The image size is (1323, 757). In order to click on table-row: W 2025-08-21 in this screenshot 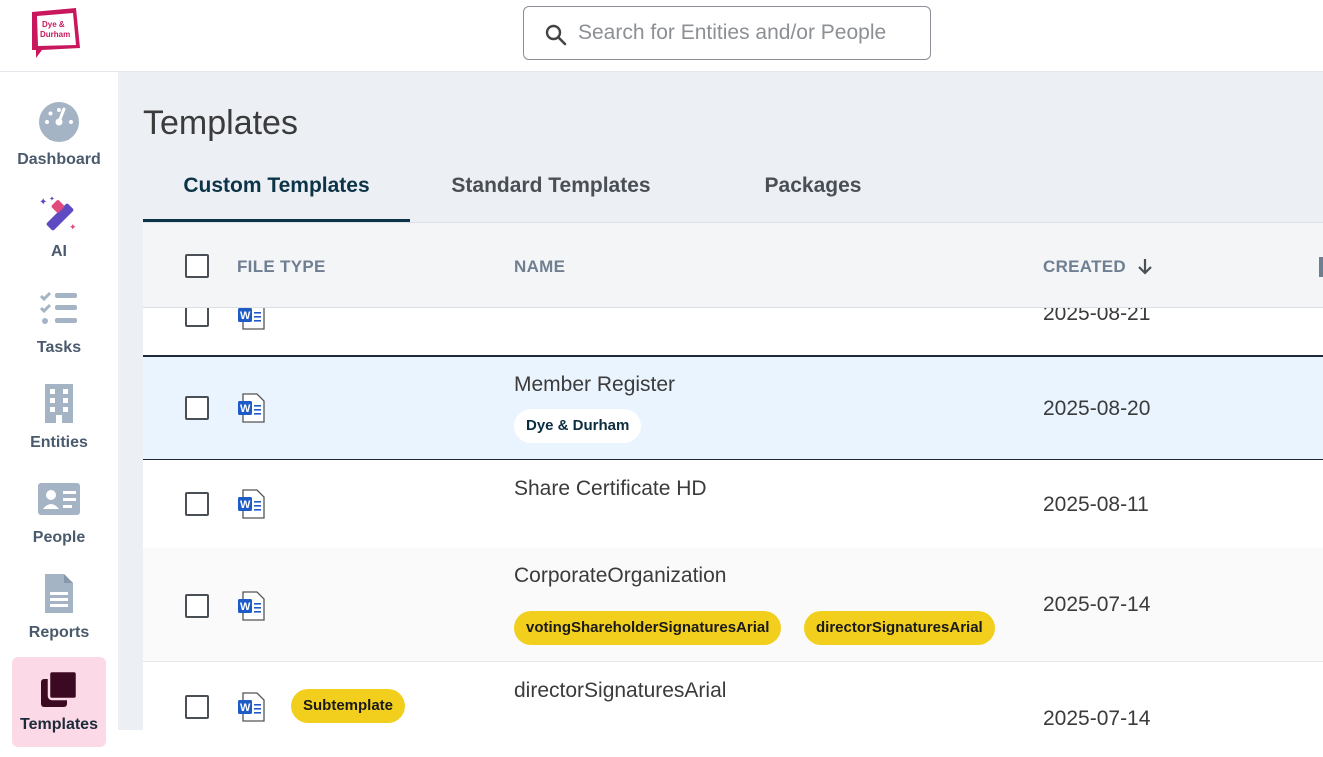, I will do `click(733, 328)`.